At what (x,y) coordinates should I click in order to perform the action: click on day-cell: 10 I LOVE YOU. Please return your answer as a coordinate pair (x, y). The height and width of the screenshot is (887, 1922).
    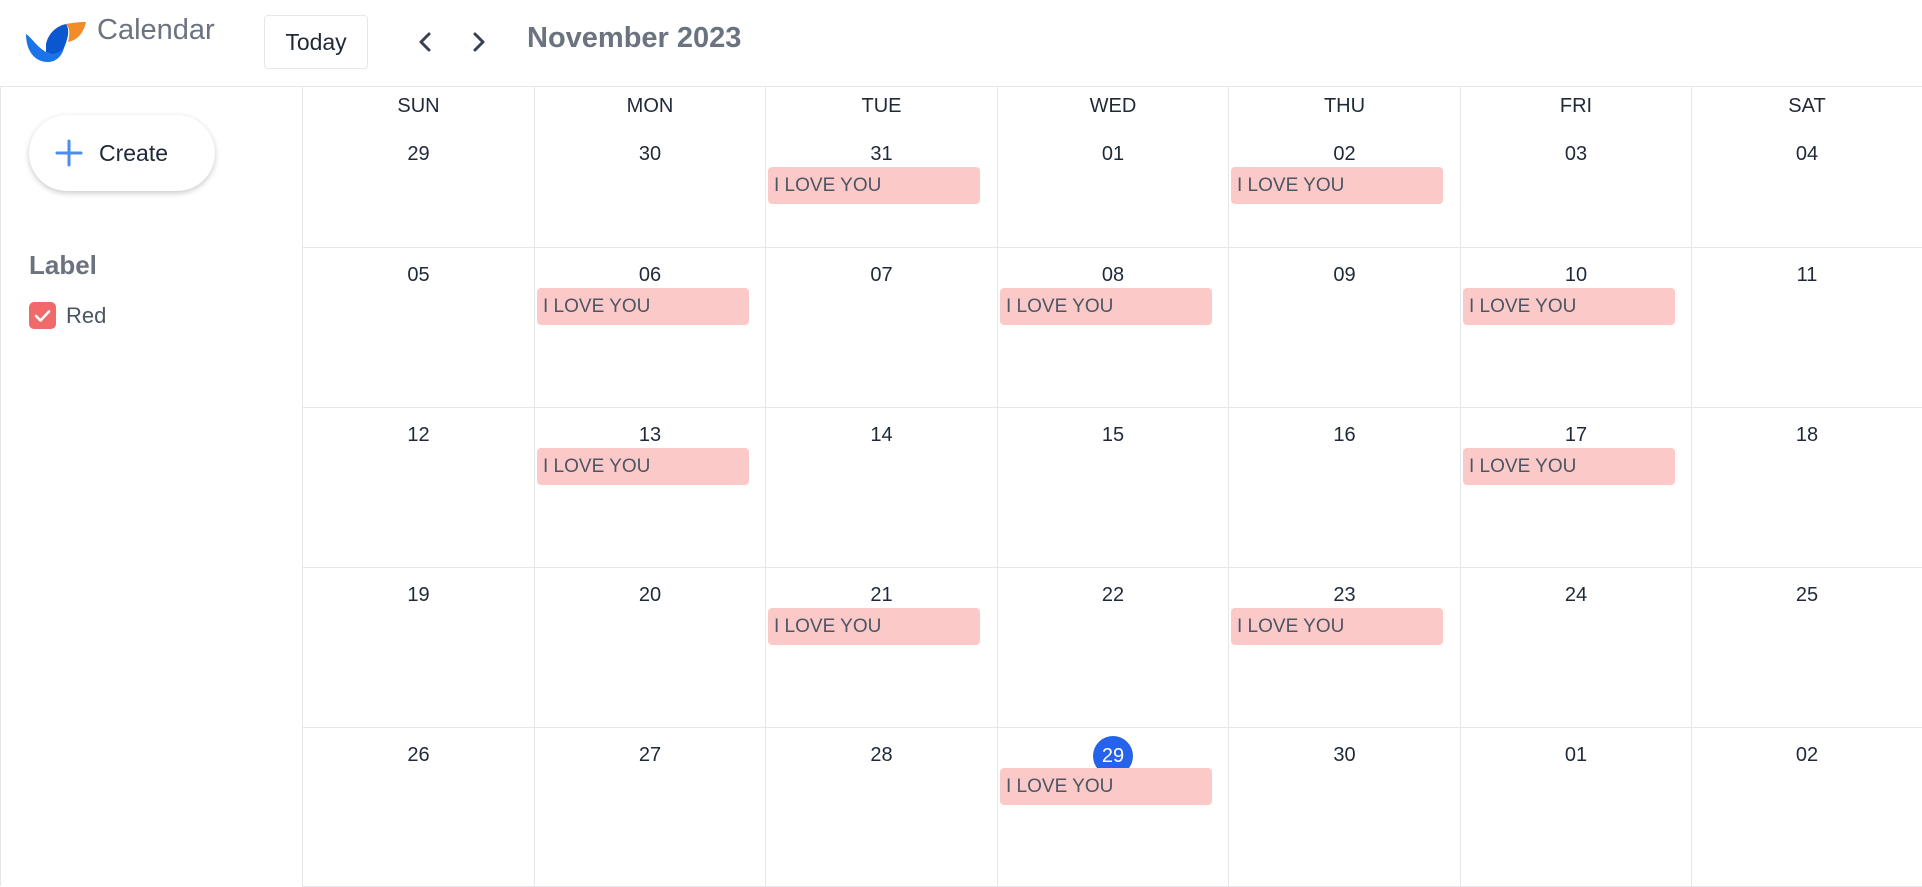
    Looking at the image, I should click on (1575, 328).